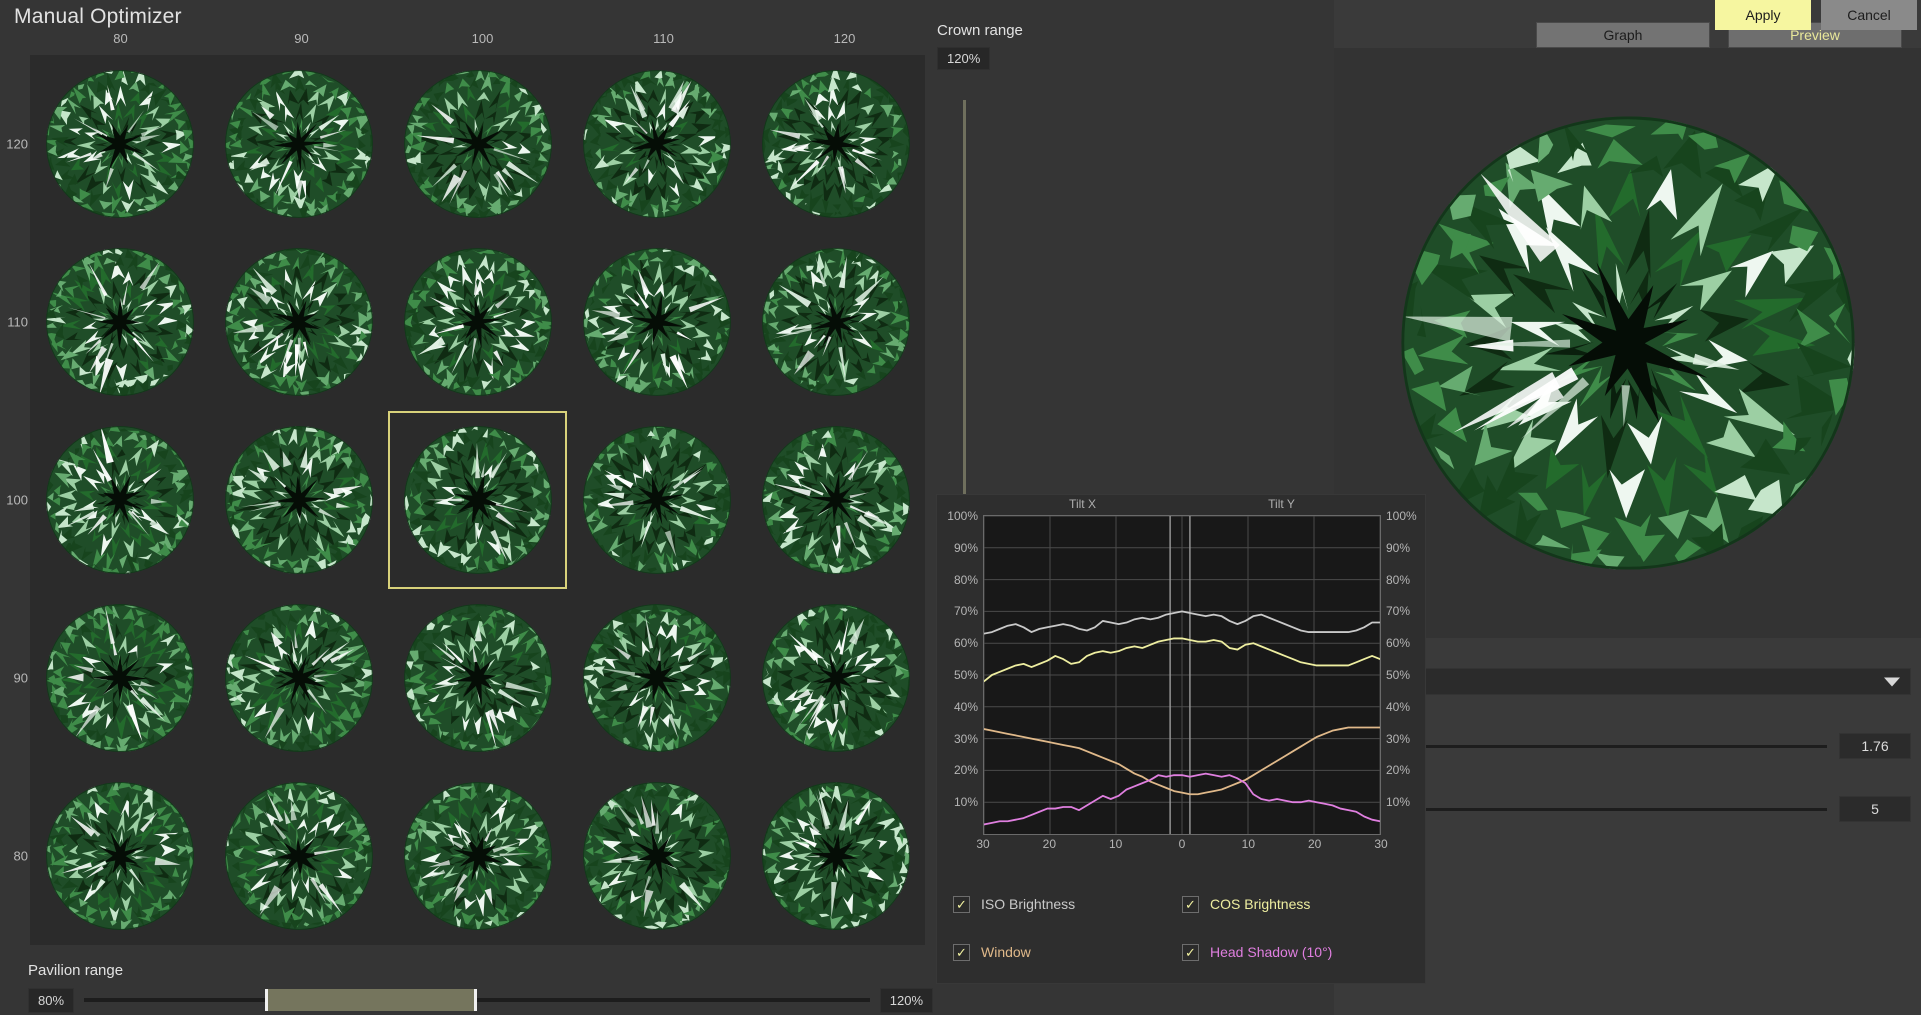  What do you see at coordinates (20, 678) in the screenshot?
I see `matrix-row-label: 90` at bounding box center [20, 678].